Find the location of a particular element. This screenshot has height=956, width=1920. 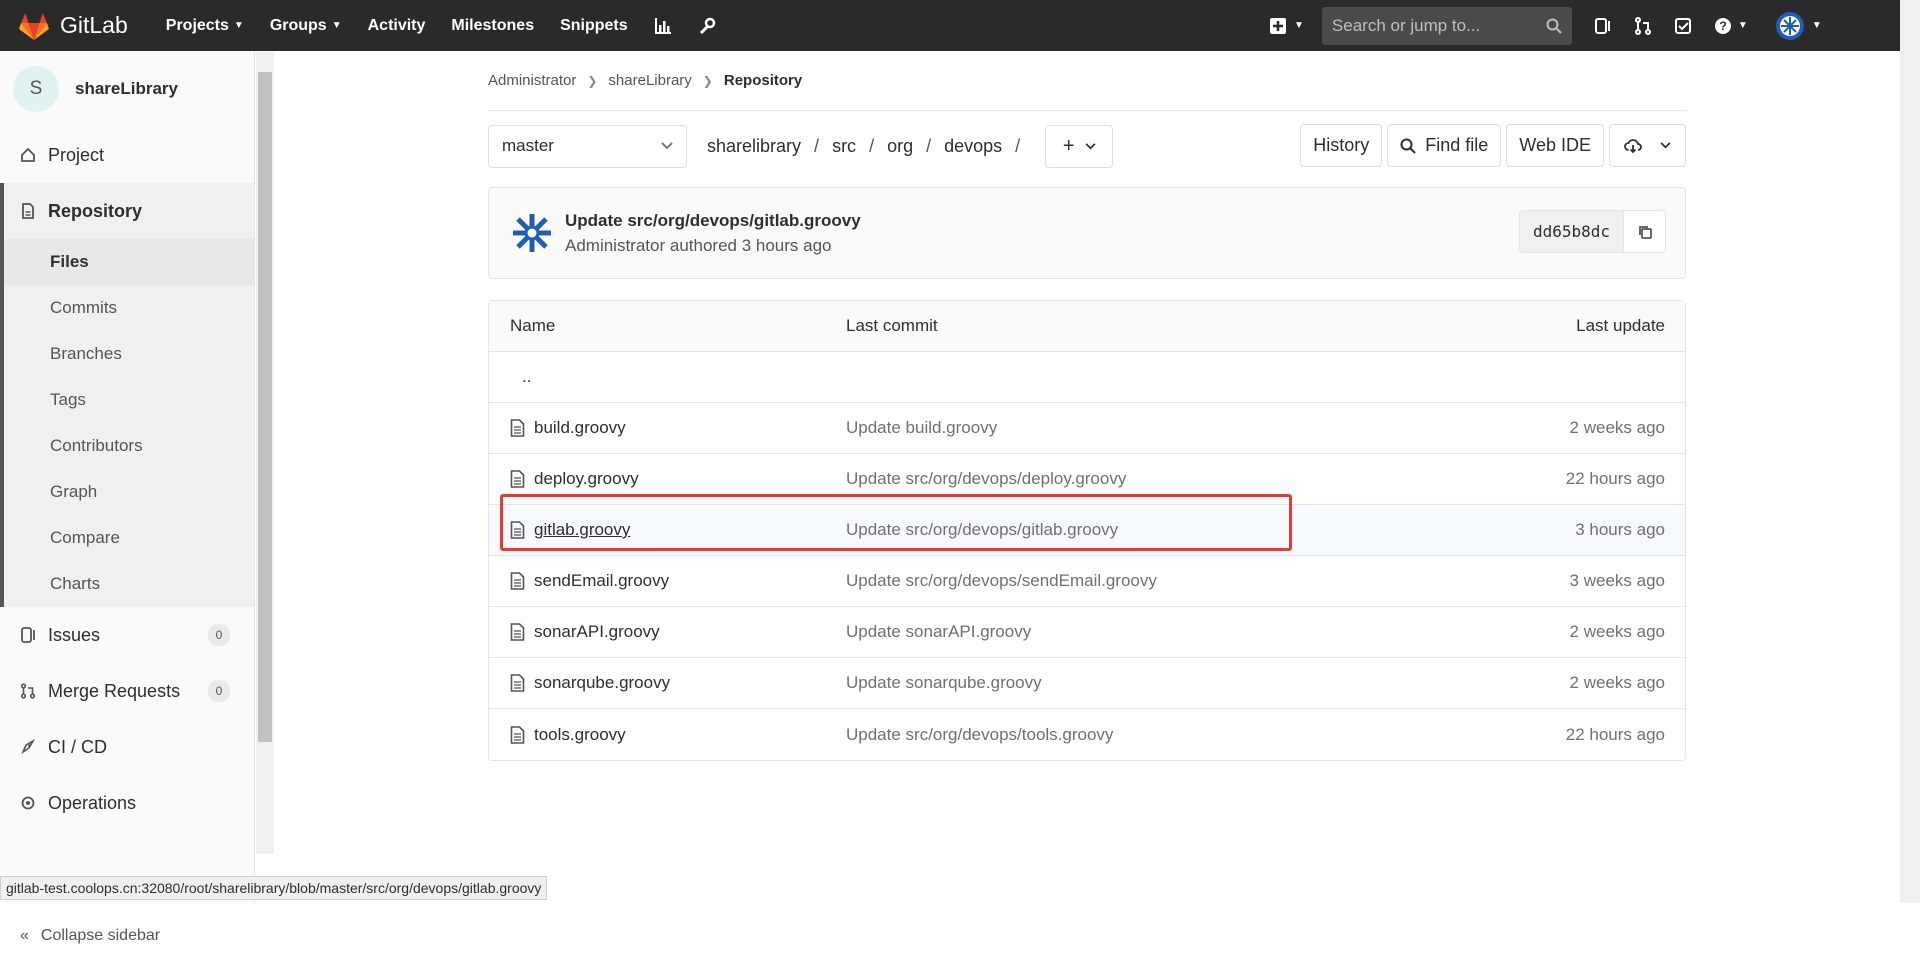

collapse-sidebar-label: Collapse sidebar is located at coordinates (100, 935).